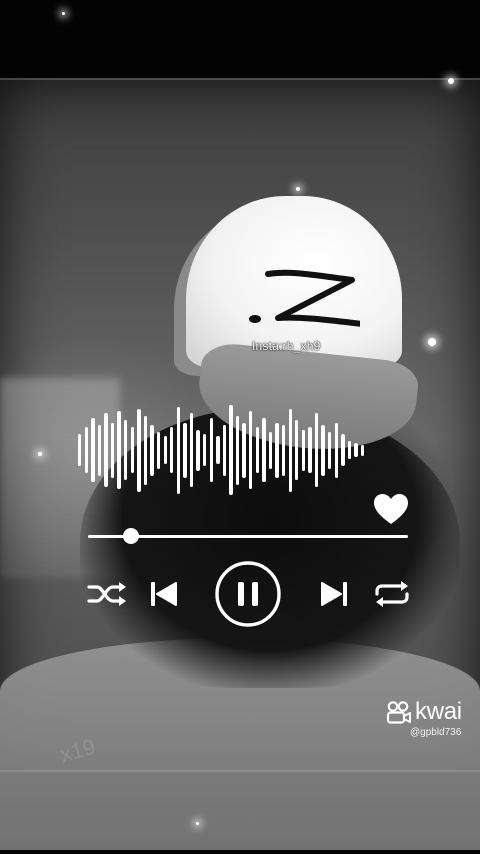  I want to click on repeat-button, so click(392, 594).